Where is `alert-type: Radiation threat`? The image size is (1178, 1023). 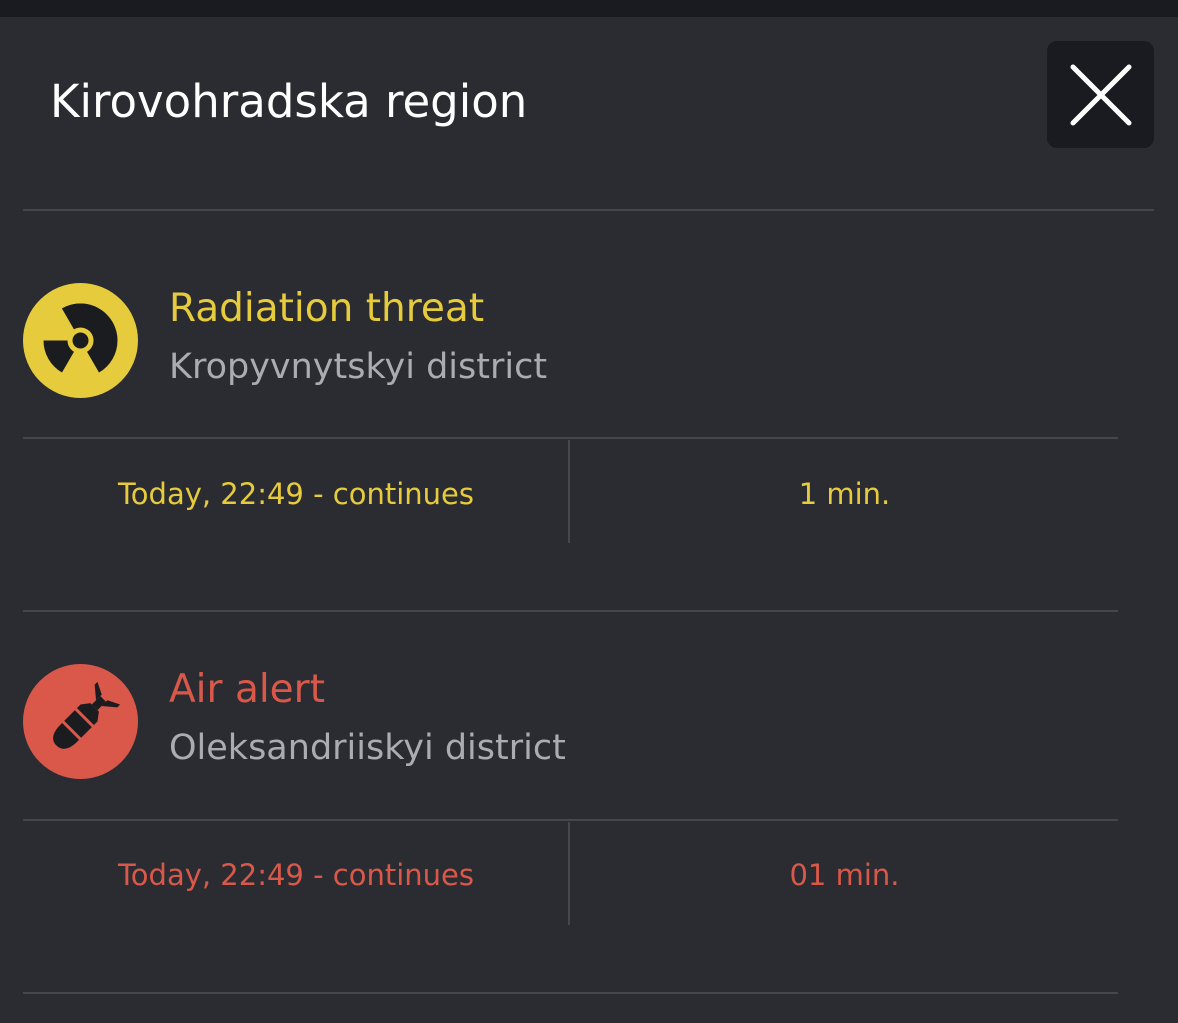 alert-type: Radiation threat is located at coordinates (327, 308).